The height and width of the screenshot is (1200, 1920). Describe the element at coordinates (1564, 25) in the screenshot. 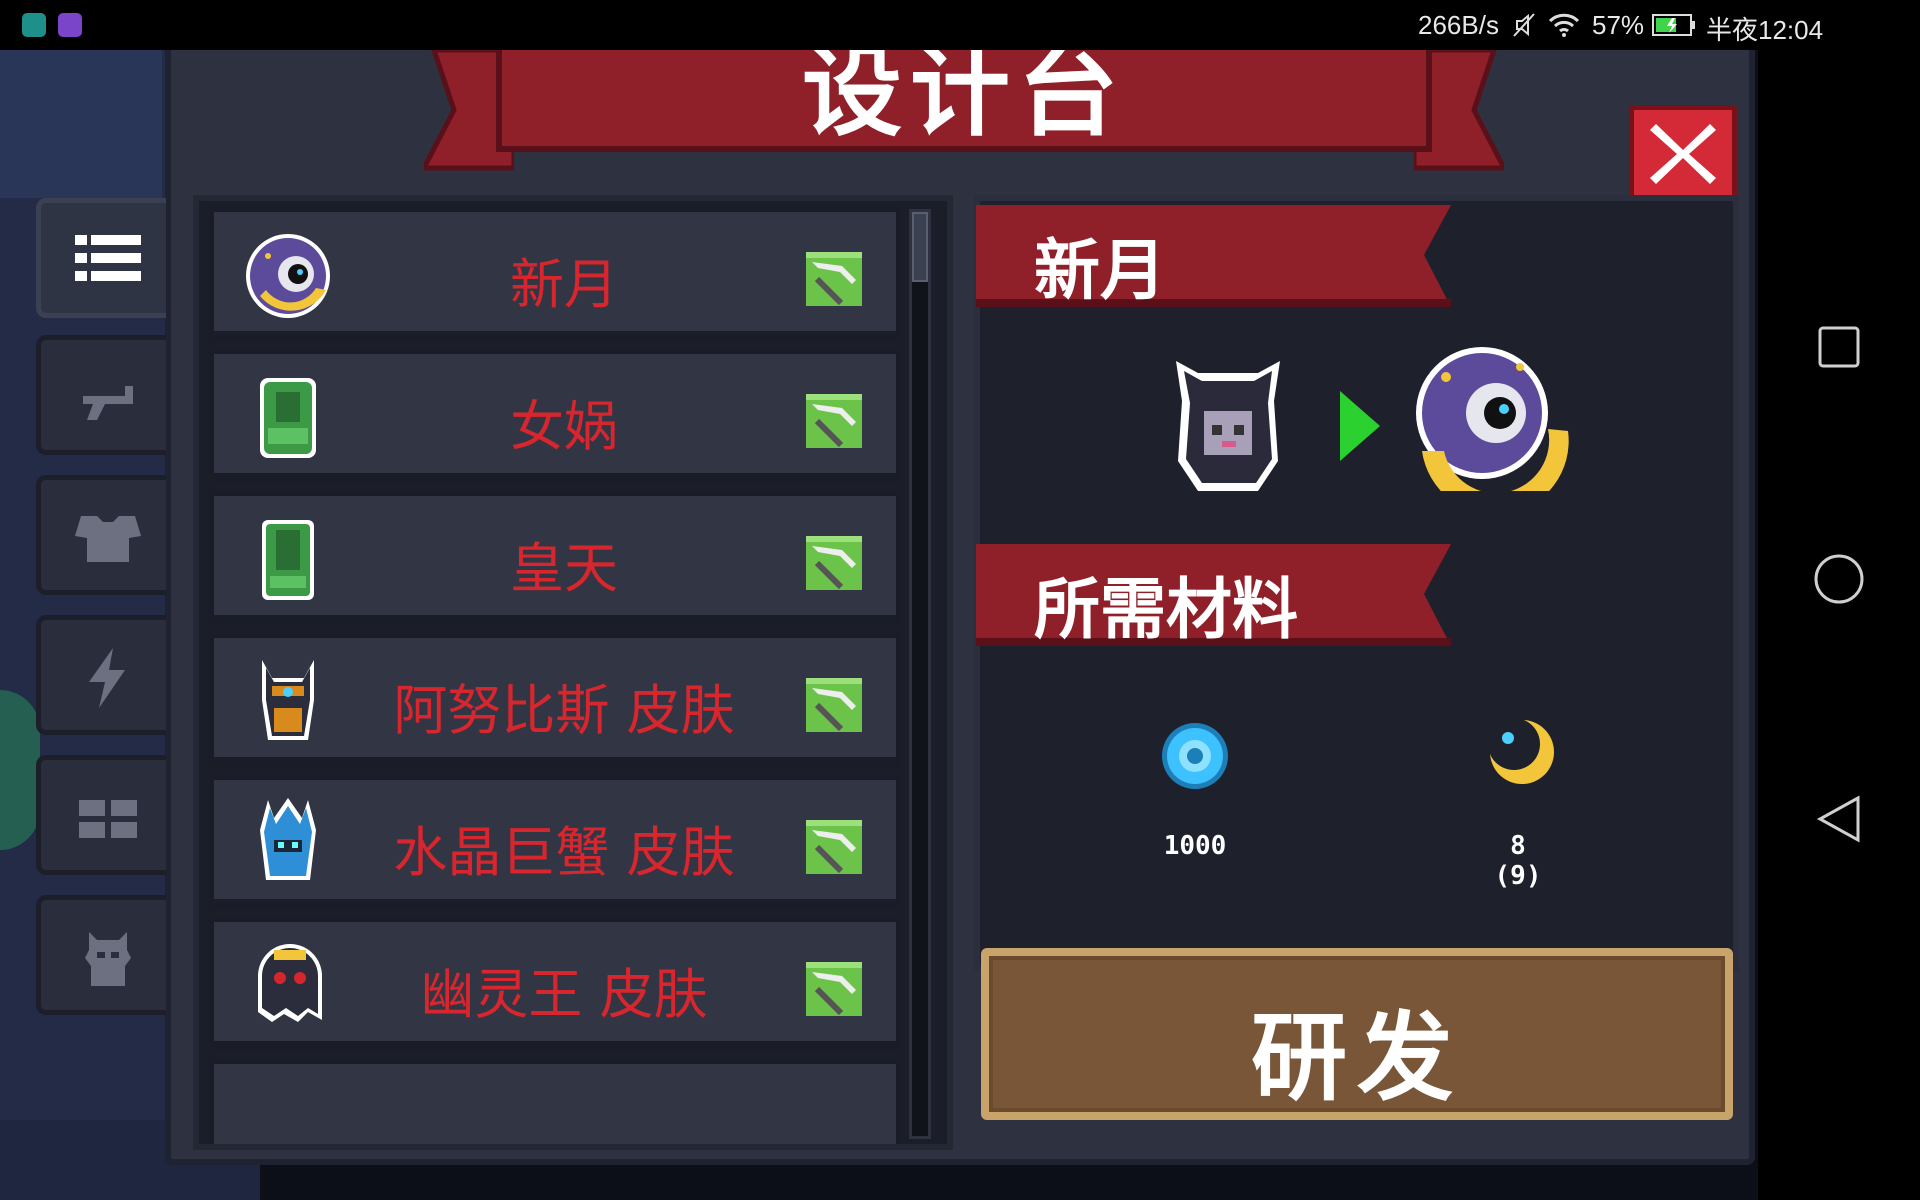

I see `wifi-icon` at that location.